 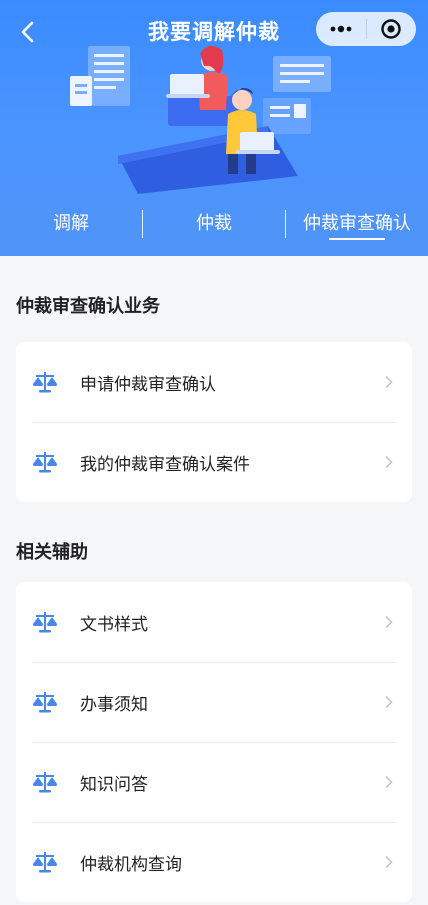 I want to click on more-dots-icon, so click(x=341, y=29).